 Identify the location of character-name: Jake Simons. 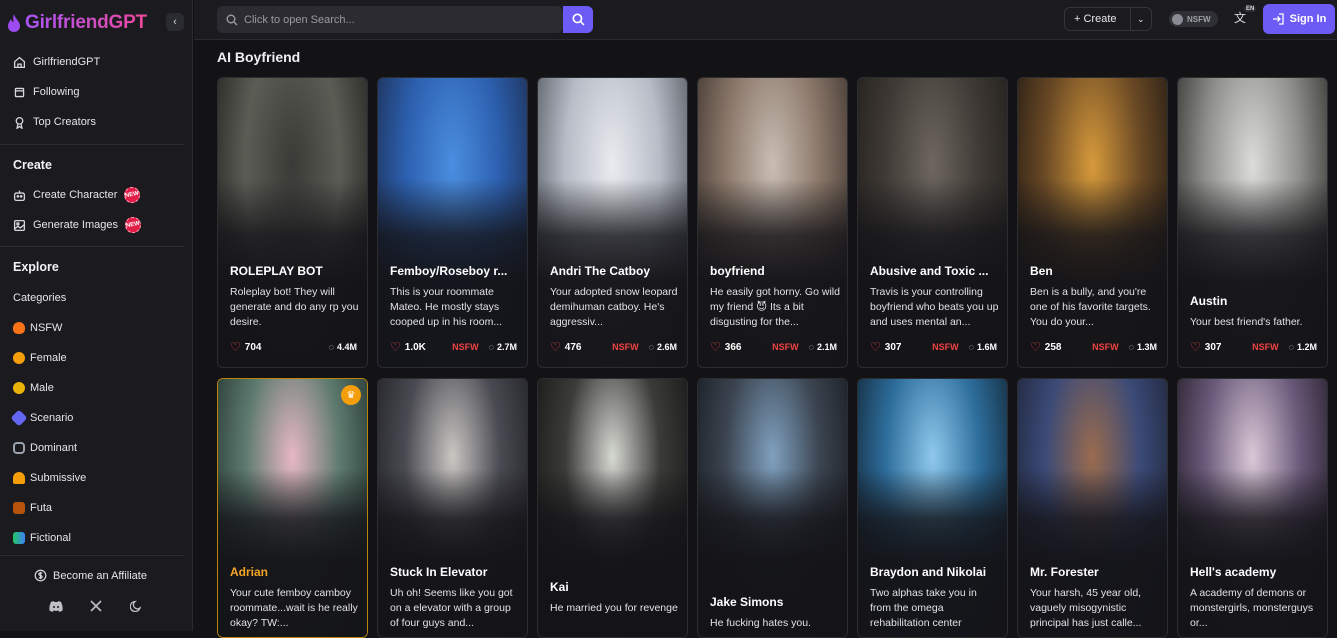
(747, 602).